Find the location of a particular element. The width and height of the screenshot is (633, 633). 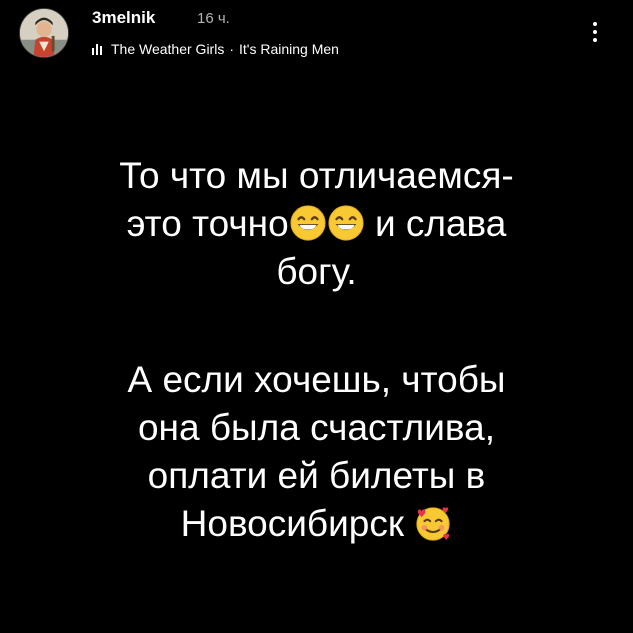

story-line: Новосибирск is located at coordinates (316, 524).